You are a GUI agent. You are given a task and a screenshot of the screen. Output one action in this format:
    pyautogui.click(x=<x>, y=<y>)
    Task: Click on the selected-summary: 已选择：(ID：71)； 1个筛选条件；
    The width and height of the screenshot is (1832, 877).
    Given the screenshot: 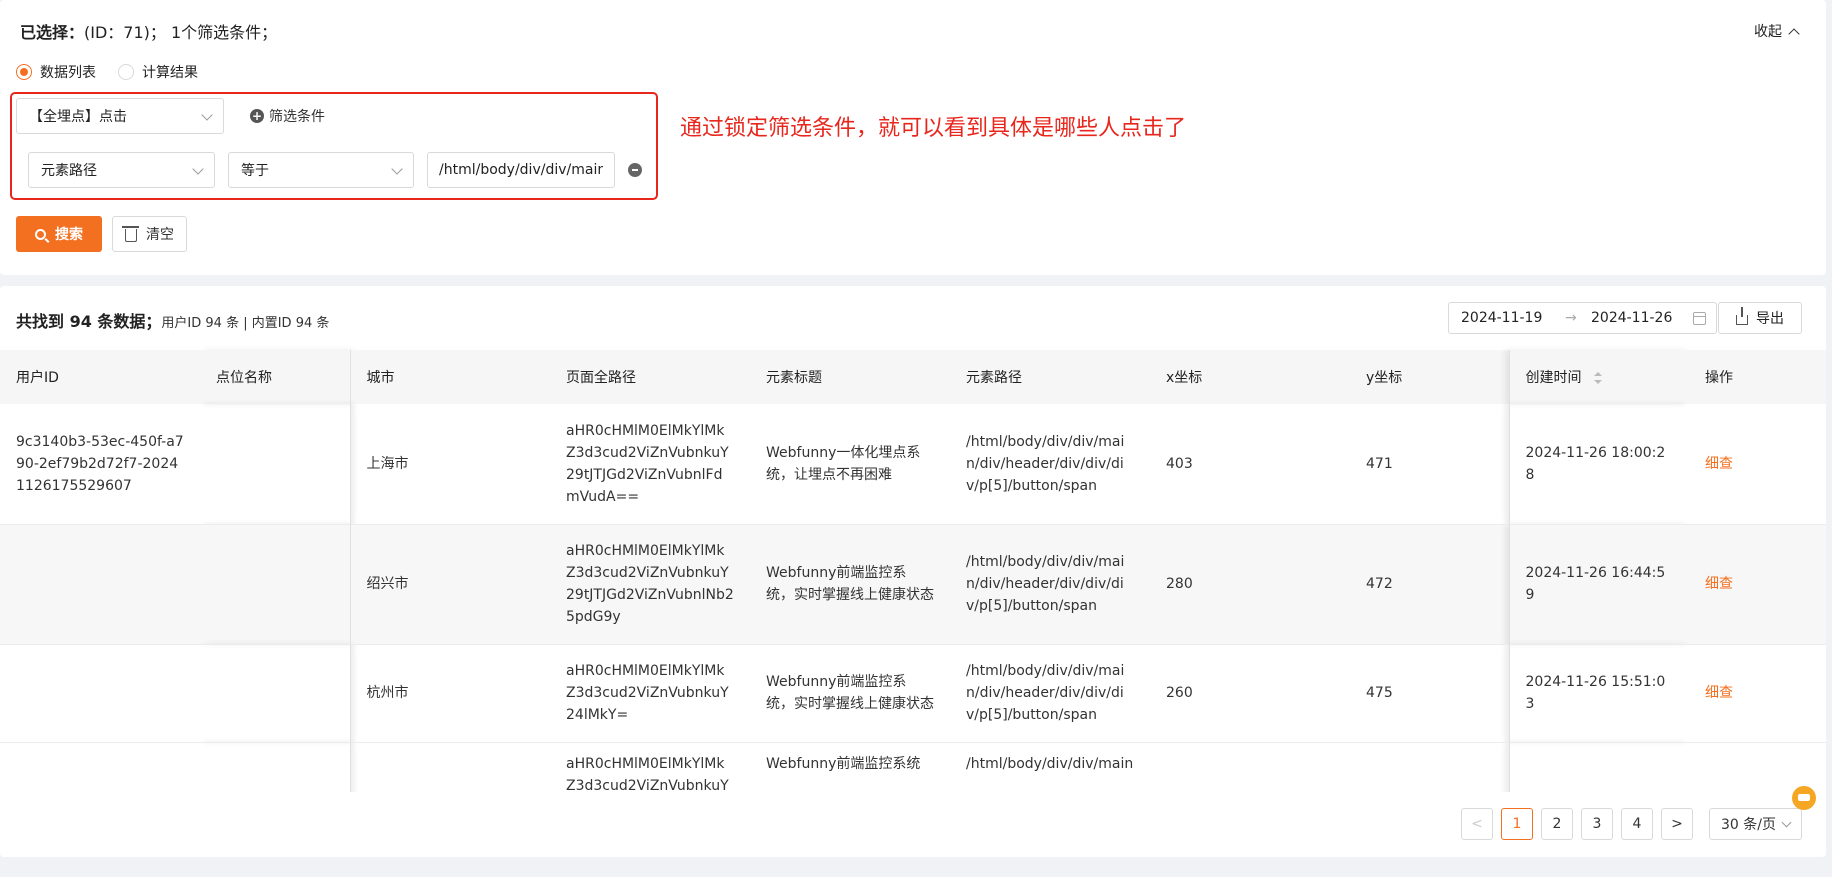 What is the action you would take?
    pyautogui.click(x=148, y=31)
    